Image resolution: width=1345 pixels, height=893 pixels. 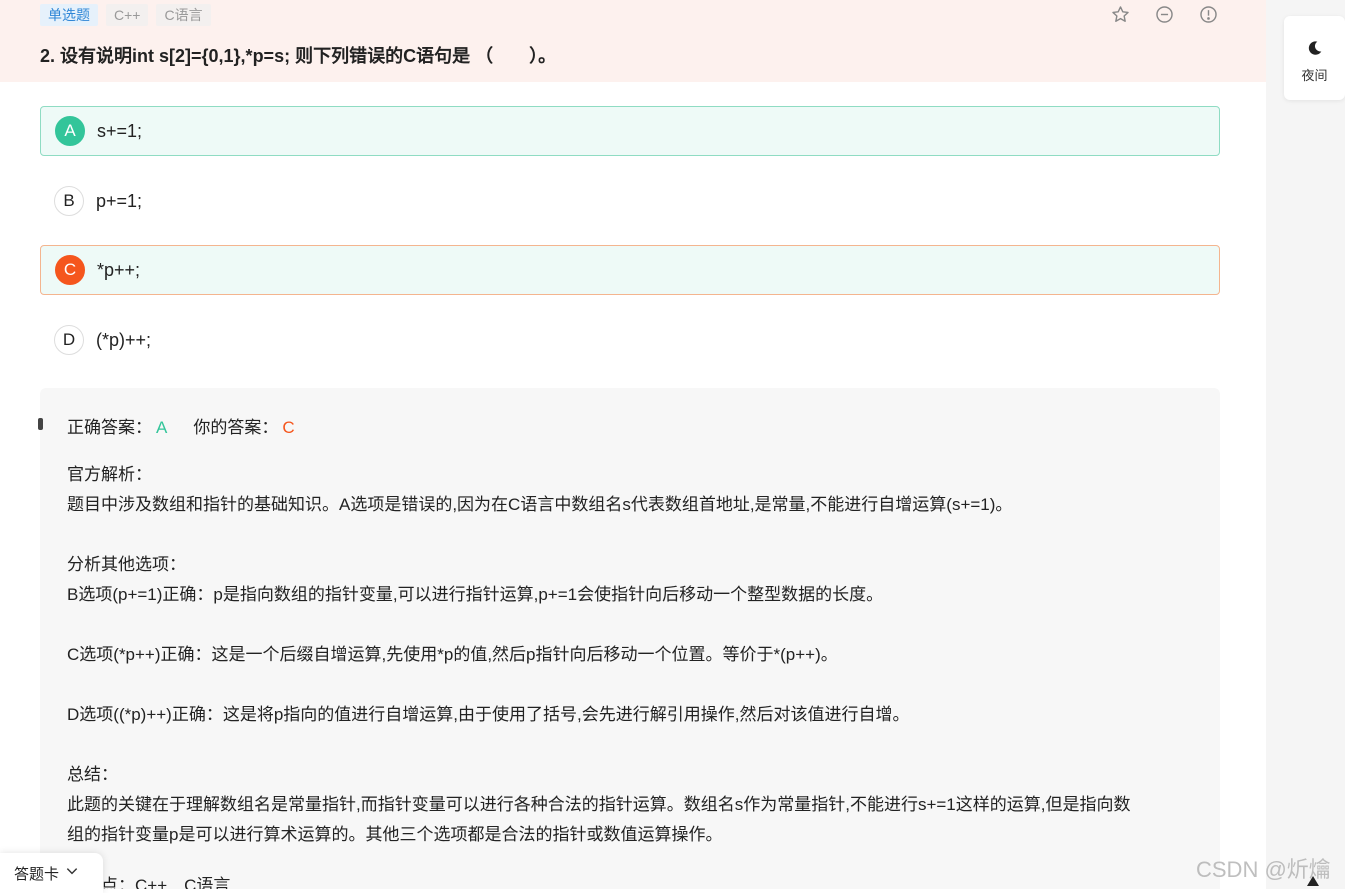 What do you see at coordinates (69, 873) in the screenshot?
I see `chevron-down-icon` at bounding box center [69, 873].